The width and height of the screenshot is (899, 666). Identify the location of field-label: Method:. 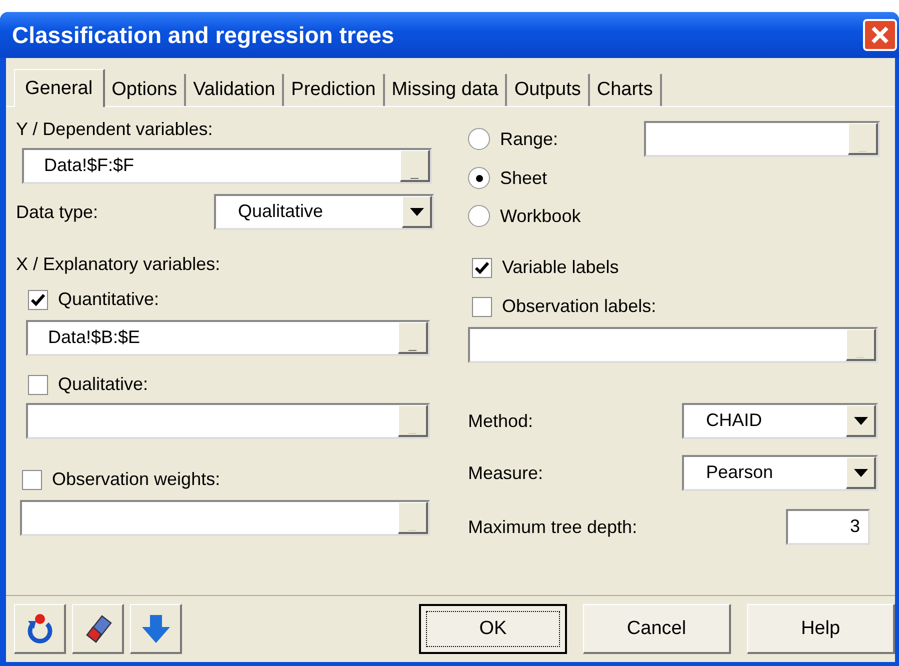
(501, 421).